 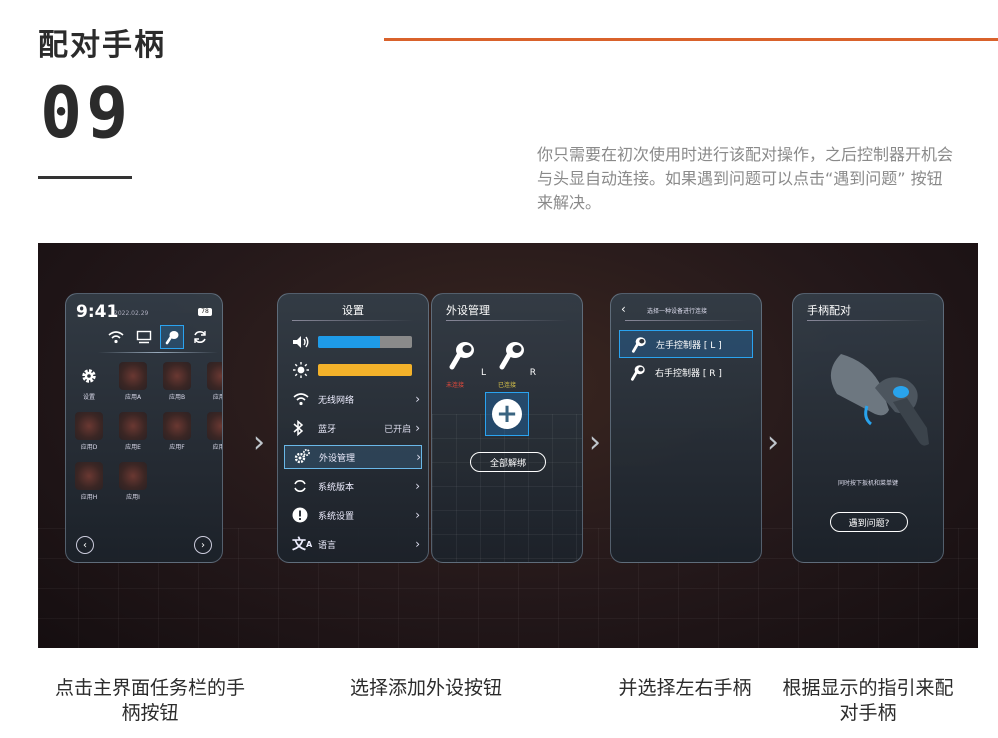 I want to click on battery-icon: 78, so click(x=205, y=312).